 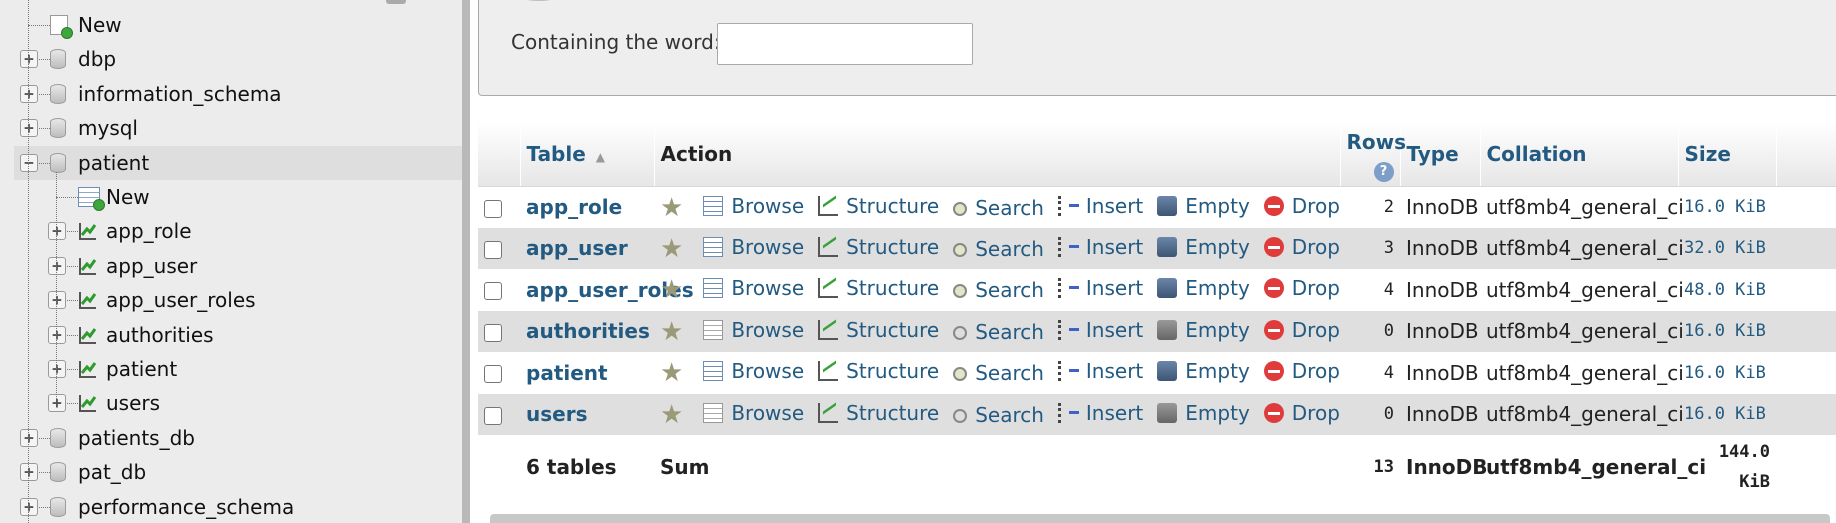 I want to click on tree-item-label: users, so click(x=133, y=403).